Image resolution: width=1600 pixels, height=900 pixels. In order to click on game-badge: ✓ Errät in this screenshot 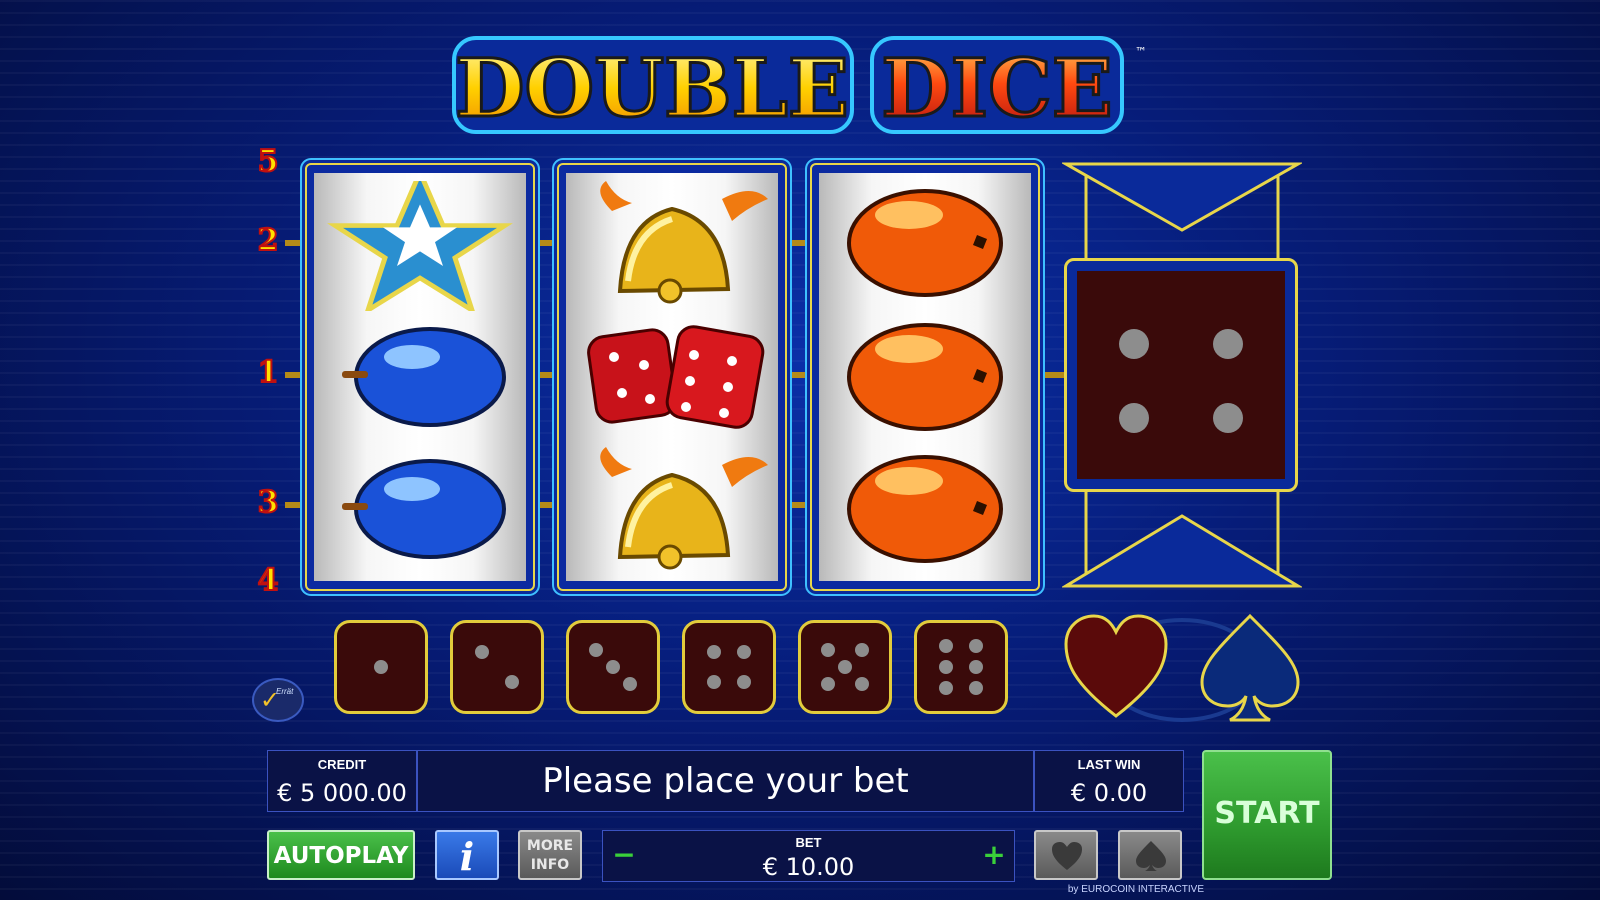, I will do `click(278, 700)`.